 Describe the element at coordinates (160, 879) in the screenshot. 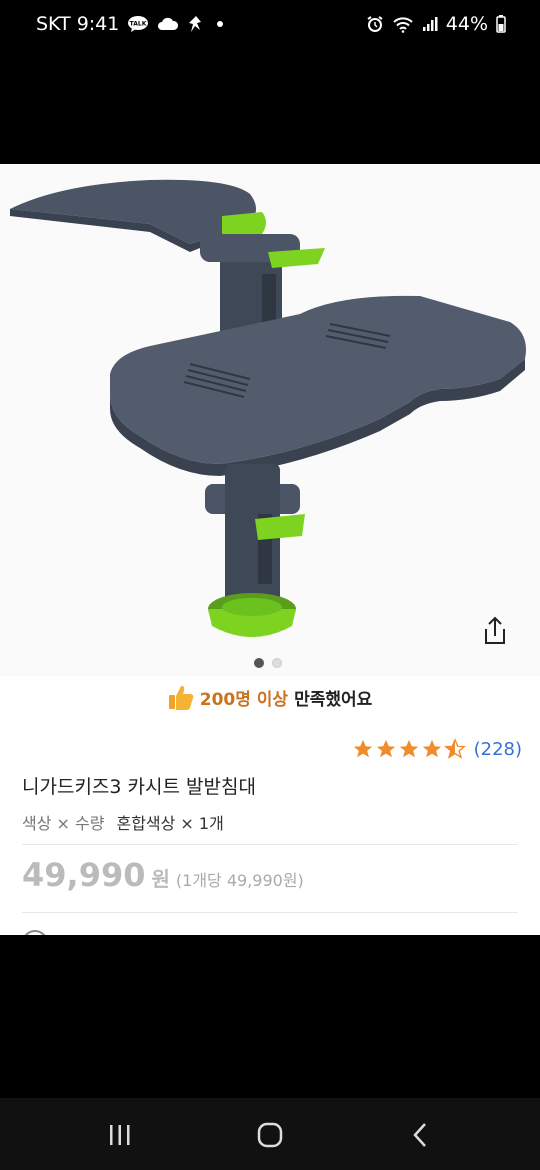

I see `price-currency: 원` at that location.